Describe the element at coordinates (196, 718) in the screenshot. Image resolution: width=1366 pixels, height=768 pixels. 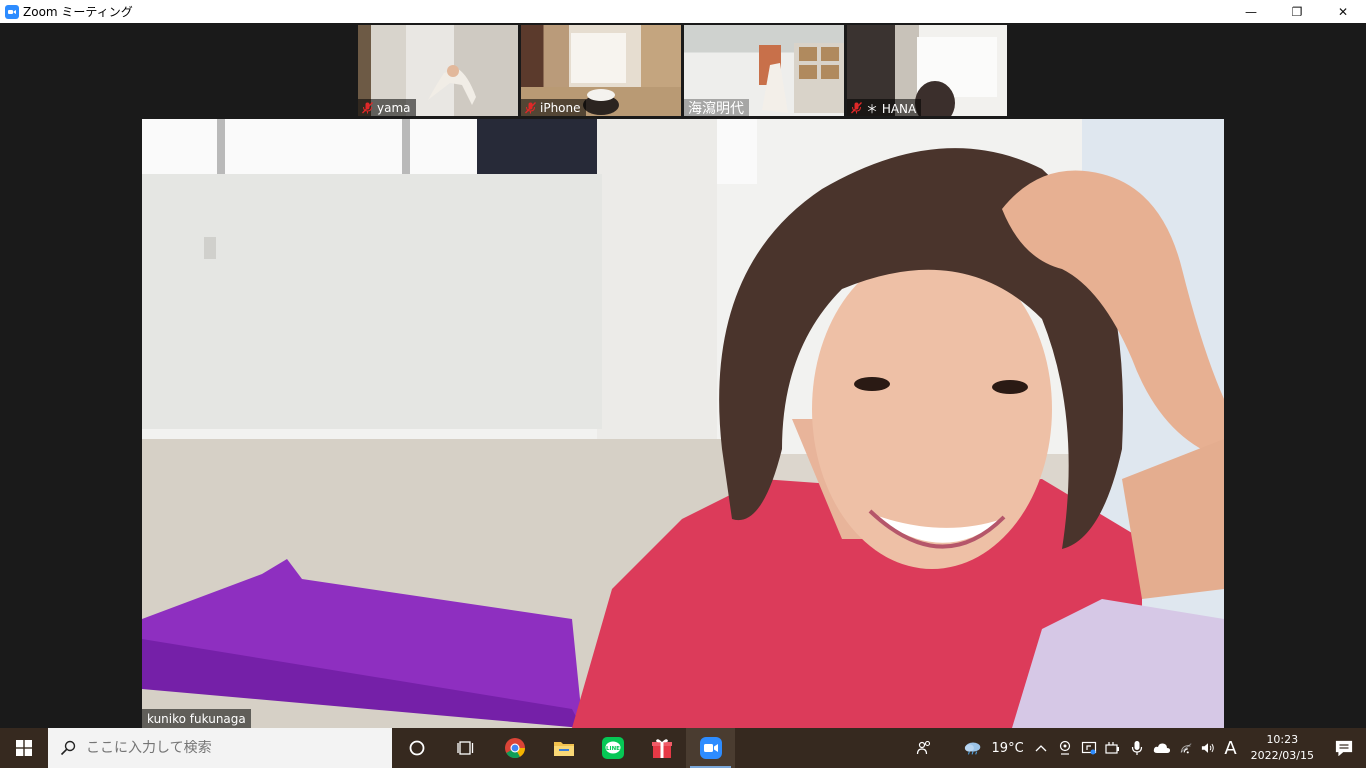
I see `active-speaker-name: kuniko fukunaga` at that location.